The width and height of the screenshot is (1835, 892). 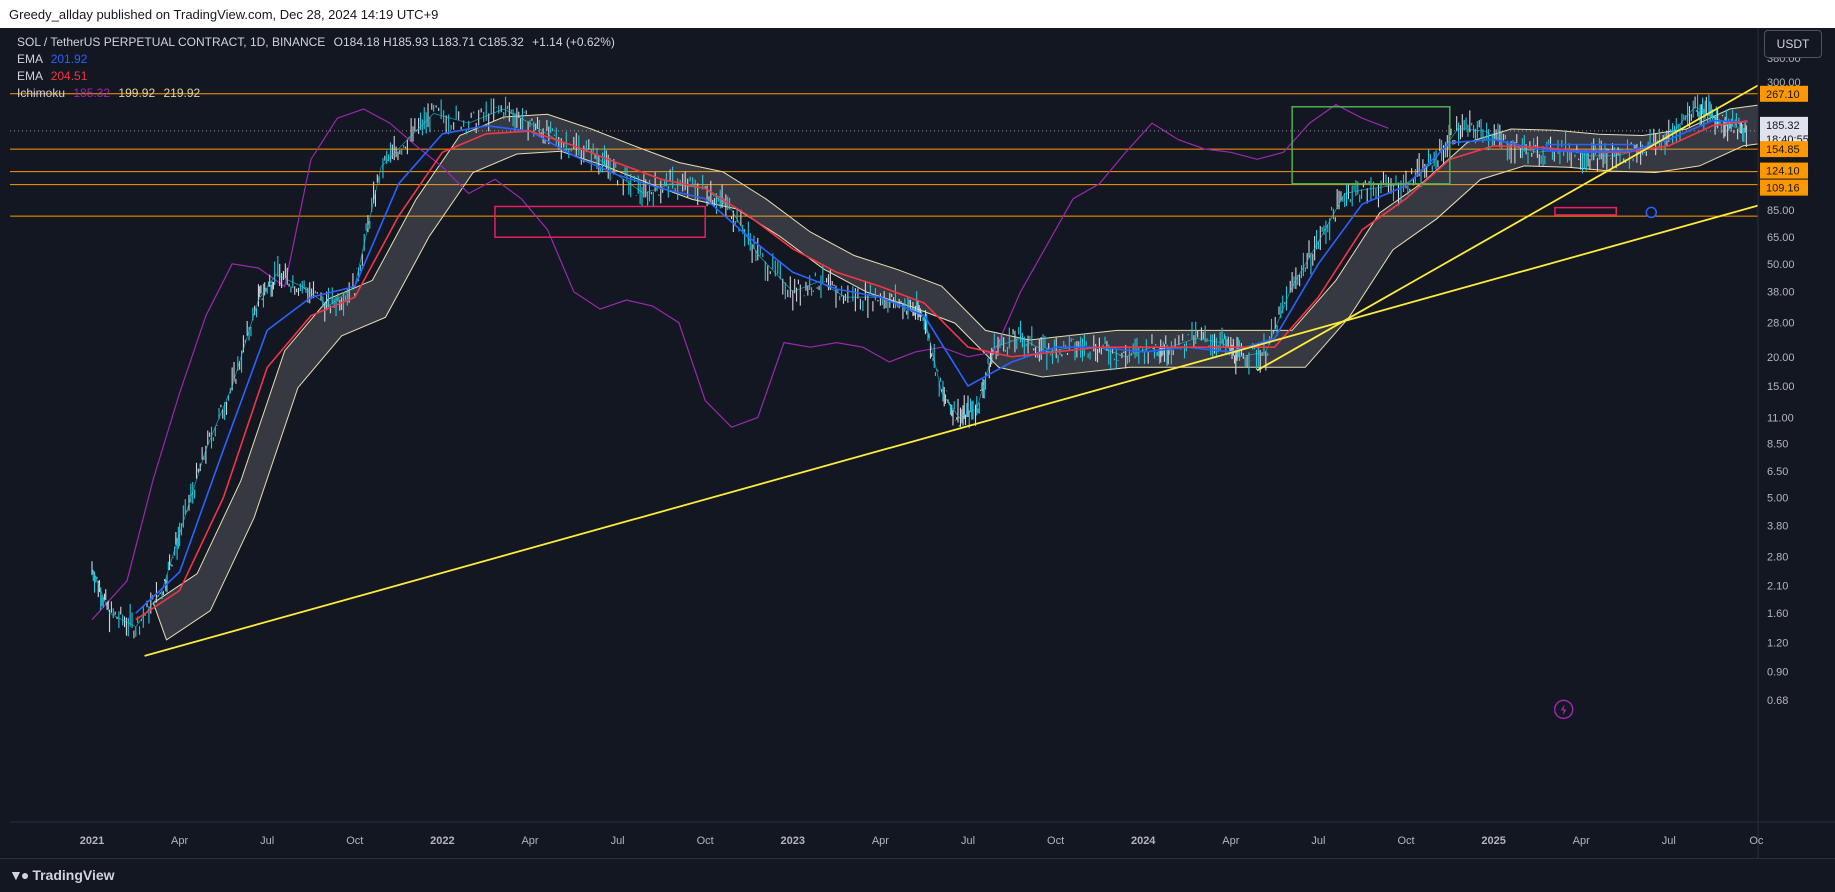 What do you see at coordinates (137, 93) in the screenshot?
I see `ichimoku-value-2: 199.92` at bounding box center [137, 93].